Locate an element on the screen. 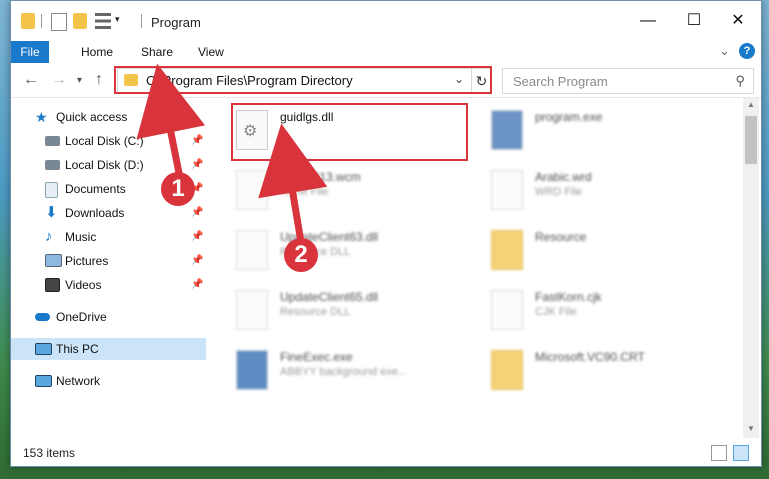 This screenshot has width=769, height=479. help-icon: ? is located at coordinates (747, 51).